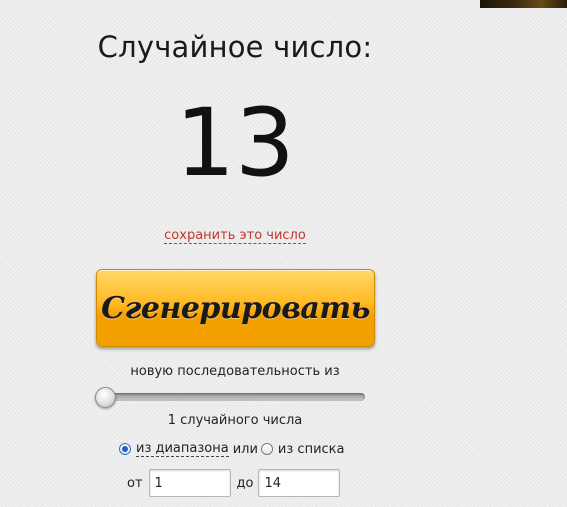  Describe the element at coordinates (235, 371) in the screenshot. I see `sequence-label: новую последовательность из` at that location.